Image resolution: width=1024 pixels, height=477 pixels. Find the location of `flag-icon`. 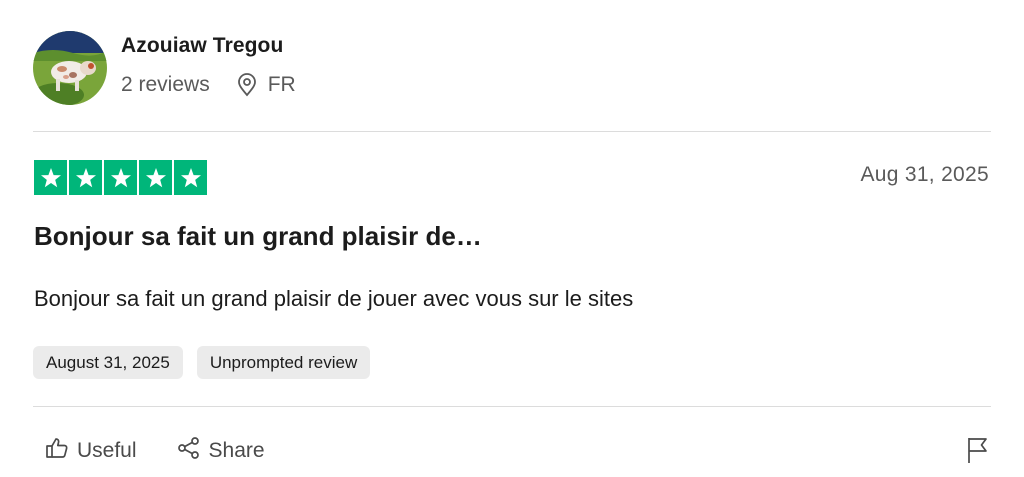

flag-icon is located at coordinates (978, 453).